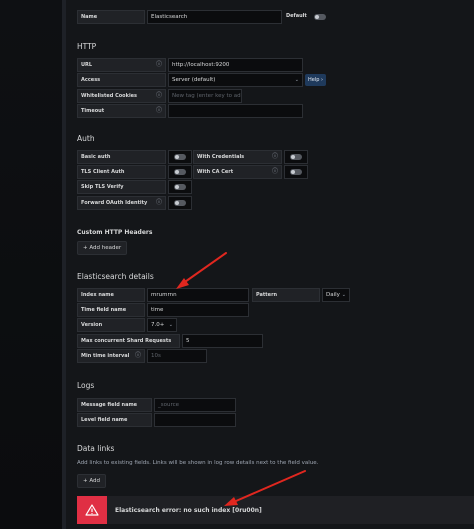 The width and height of the screenshot is (474, 529). Describe the element at coordinates (201, 270) in the screenshot. I see `arrow-to-index-name` at that location.